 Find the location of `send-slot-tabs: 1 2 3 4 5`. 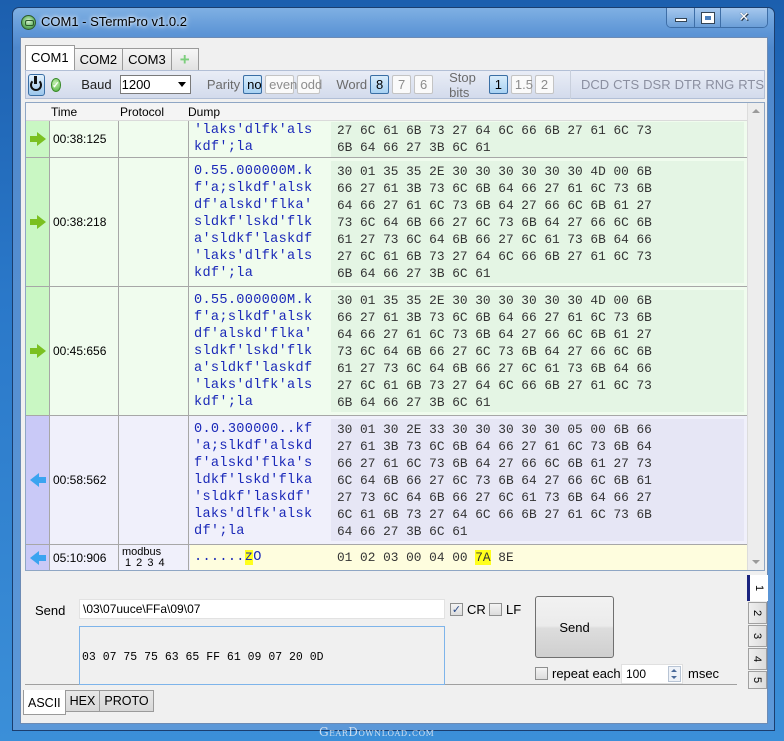

send-slot-tabs: 1 2 3 4 5 is located at coordinates (756, 631).